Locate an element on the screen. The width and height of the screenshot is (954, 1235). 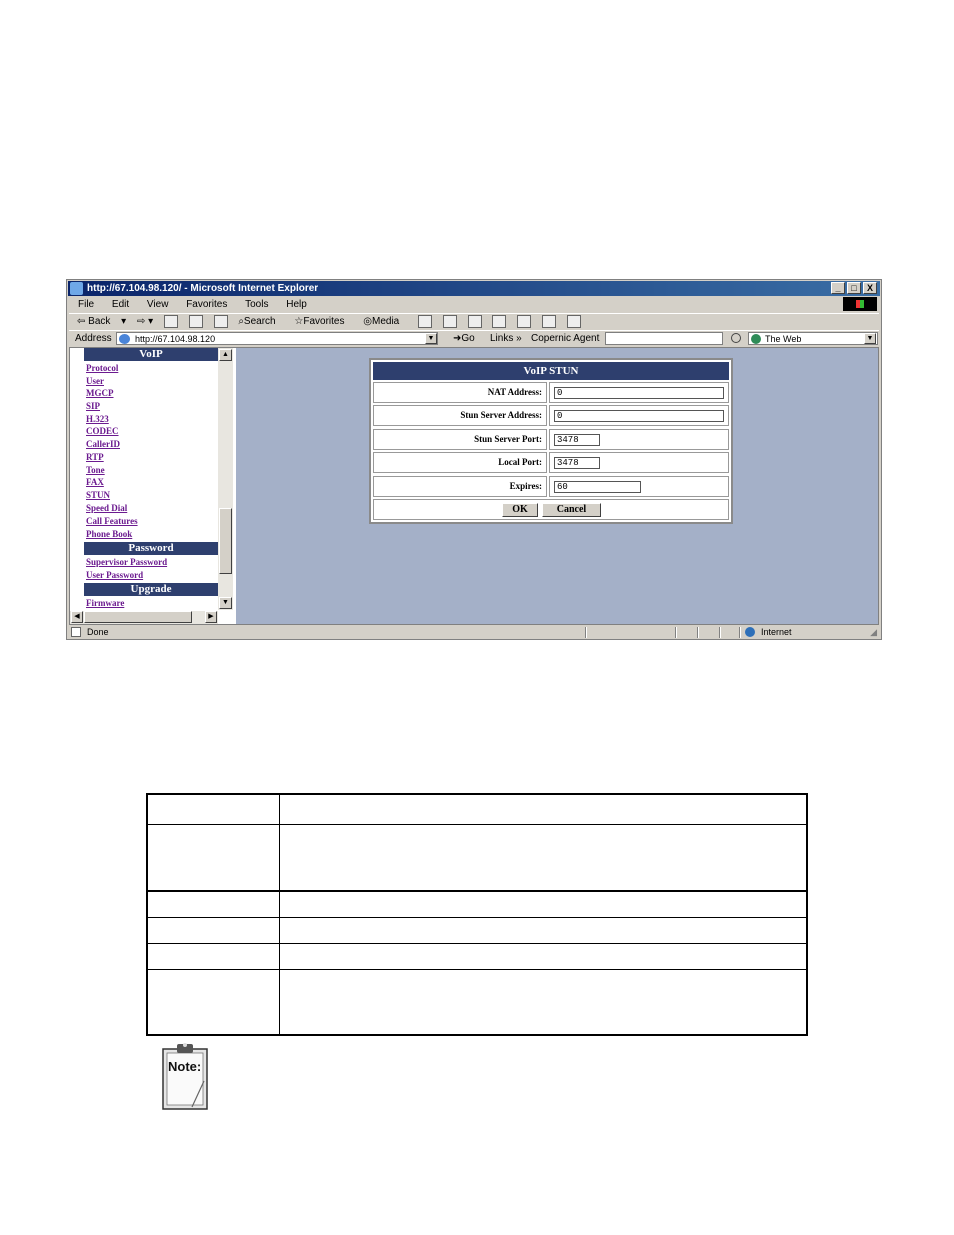
form-row-nat-address: NAT Address: is located at coordinates (551, 392).